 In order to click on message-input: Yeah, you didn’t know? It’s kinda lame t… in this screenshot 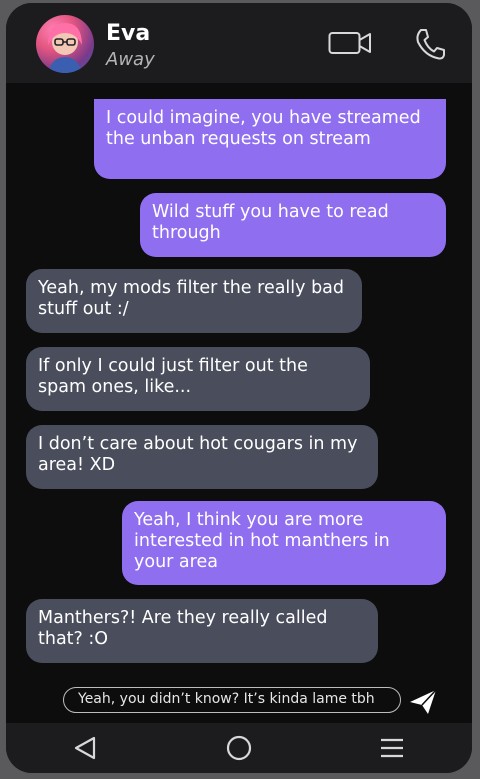, I will do `click(232, 700)`.